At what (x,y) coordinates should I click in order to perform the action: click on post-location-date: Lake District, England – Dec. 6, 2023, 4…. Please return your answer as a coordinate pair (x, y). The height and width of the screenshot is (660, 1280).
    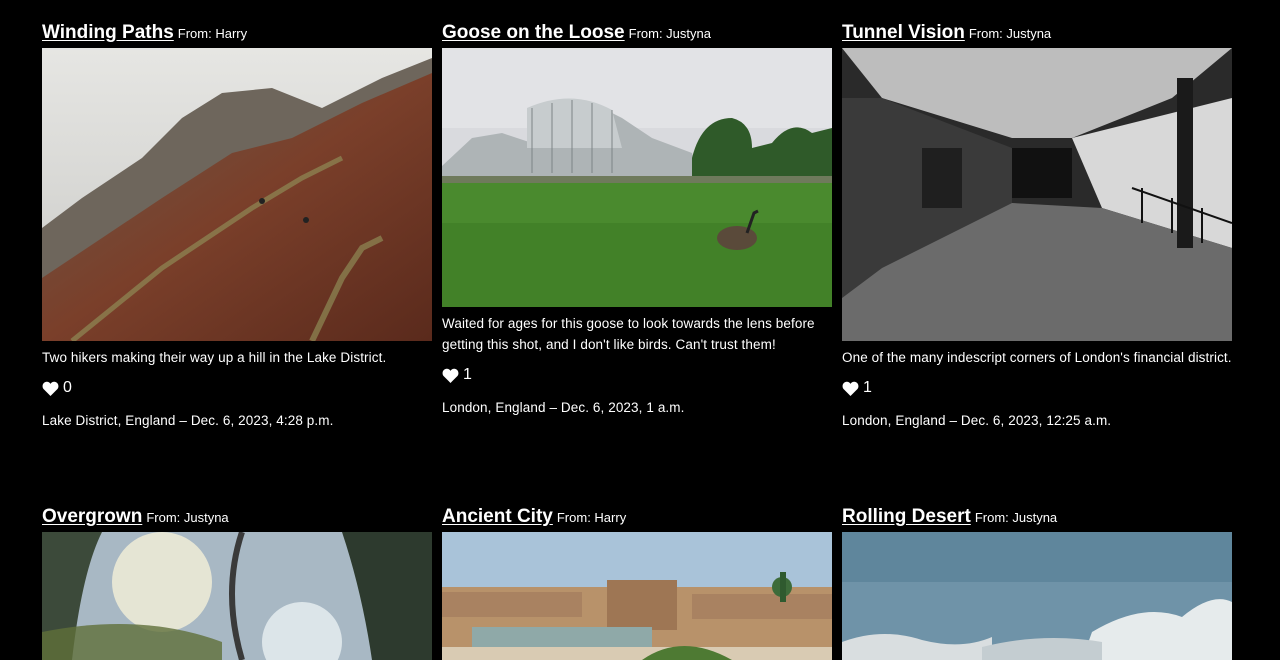
    Looking at the image, I should click on (188, 420).